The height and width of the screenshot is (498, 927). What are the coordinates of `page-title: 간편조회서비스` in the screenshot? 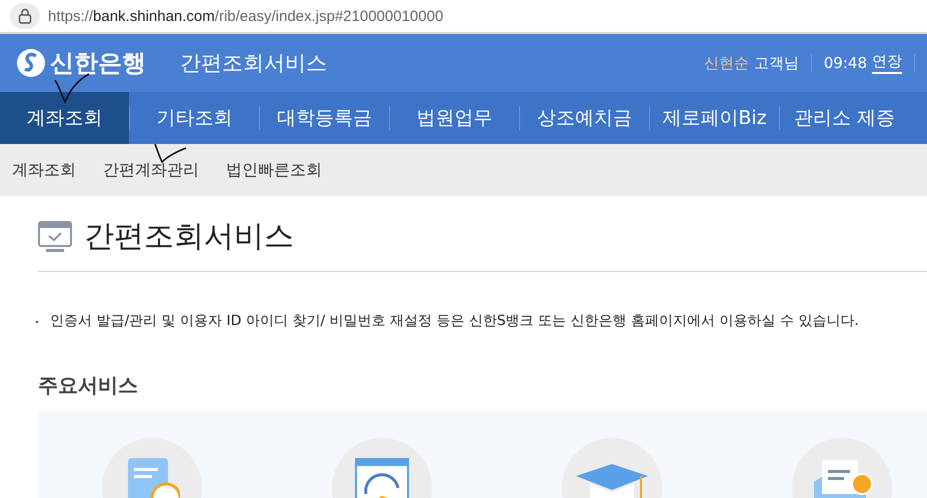 It's located at (189, 237).